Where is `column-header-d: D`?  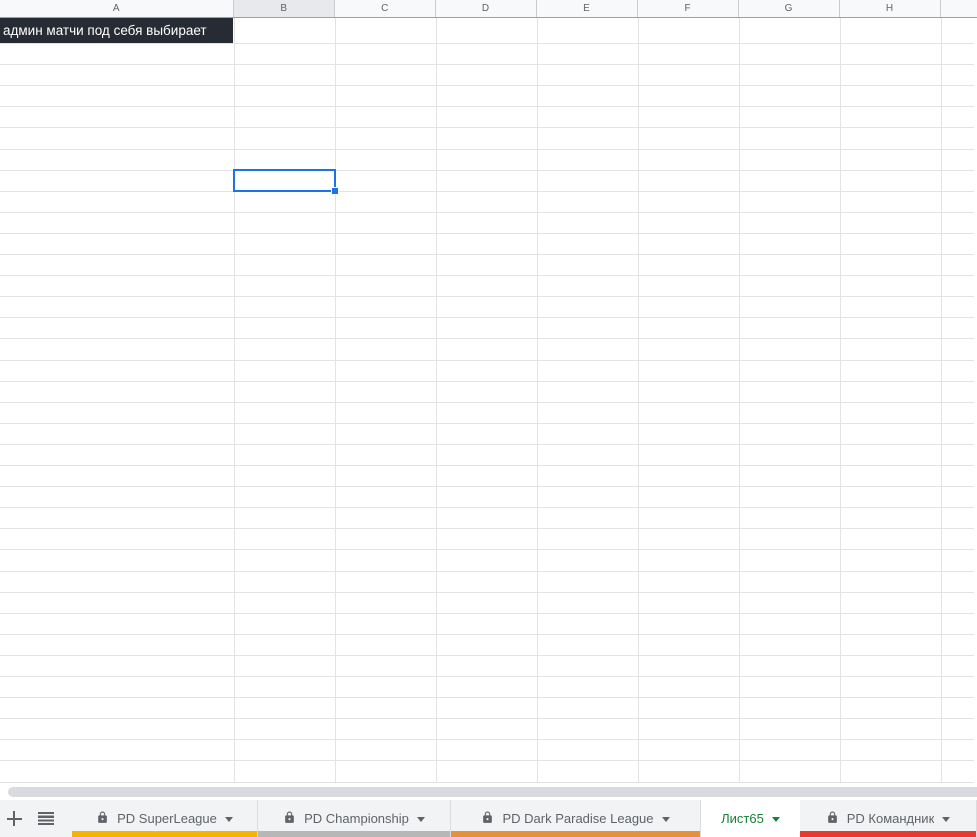
column-header-d: D is located at coordinates (486, 8).